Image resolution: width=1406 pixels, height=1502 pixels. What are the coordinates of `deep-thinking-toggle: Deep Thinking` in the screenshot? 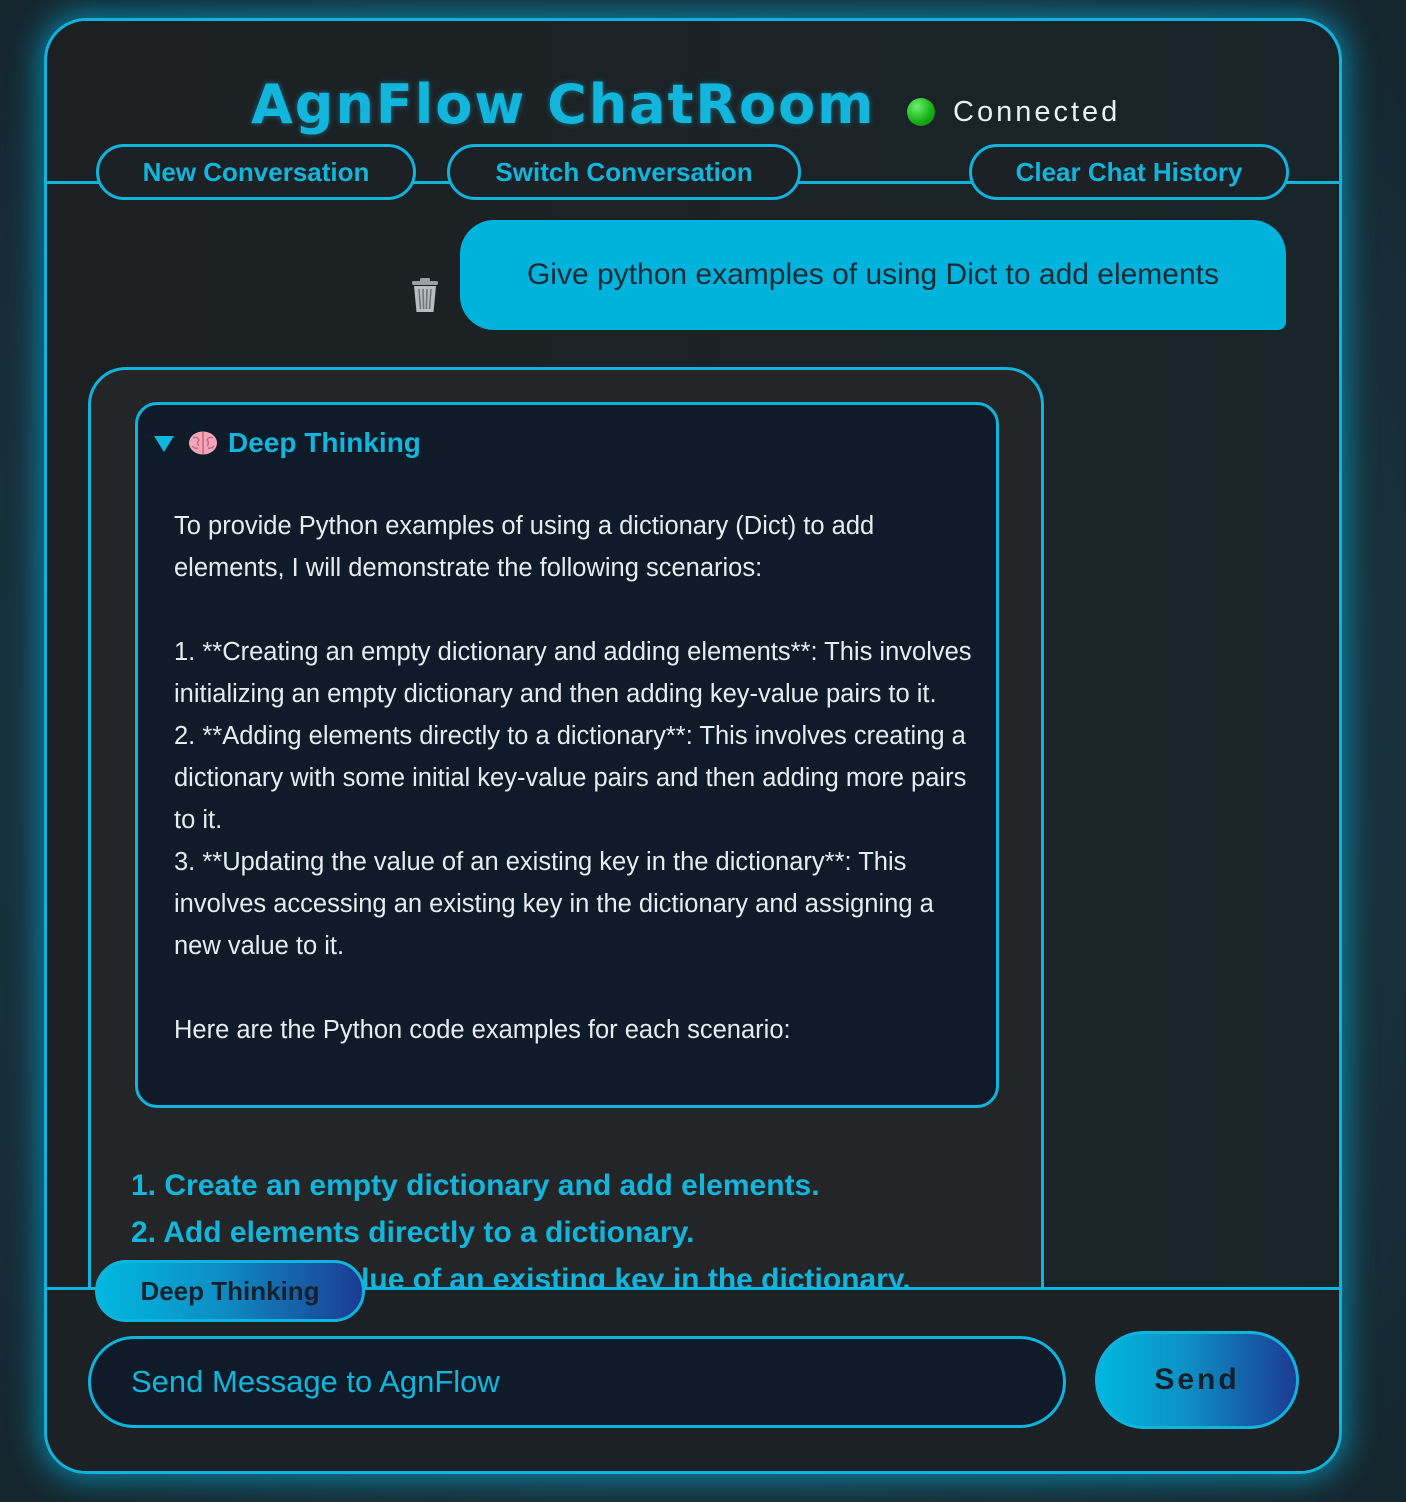 It's located at (287, 443).